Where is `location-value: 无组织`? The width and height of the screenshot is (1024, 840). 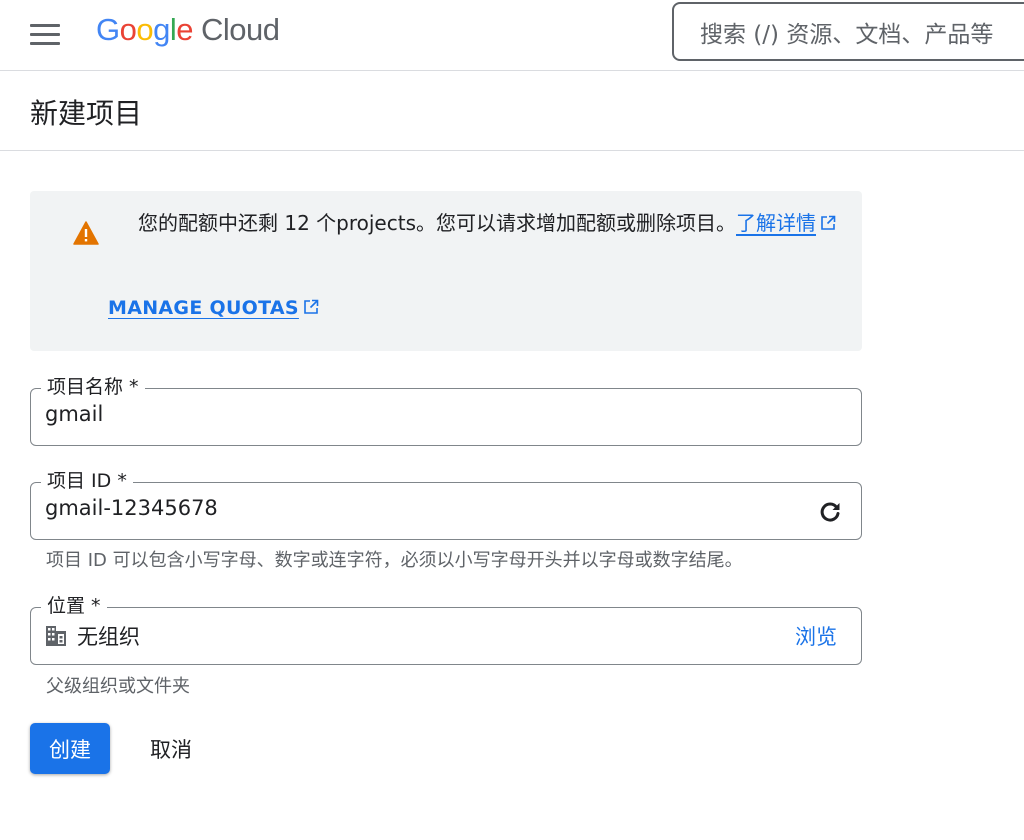 location-value: 无组织 is located at coordinates (108, 637).